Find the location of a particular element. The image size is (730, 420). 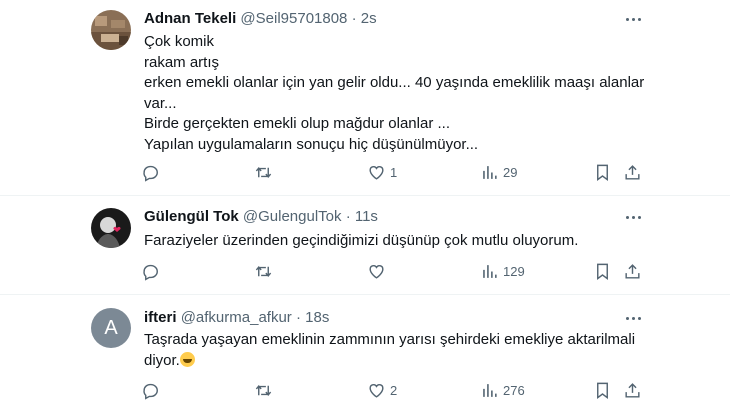

views-button: 29 is located at coordinates (498, 172).